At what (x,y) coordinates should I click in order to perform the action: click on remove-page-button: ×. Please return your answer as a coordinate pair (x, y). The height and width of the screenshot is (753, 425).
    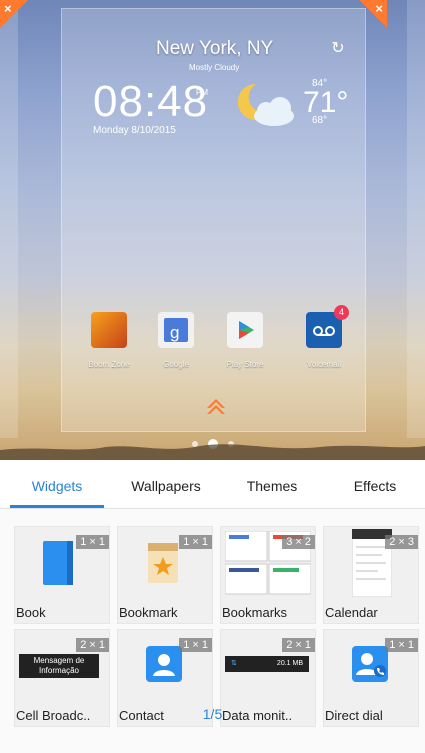
    Looking at the image, I should click on (373, 14).